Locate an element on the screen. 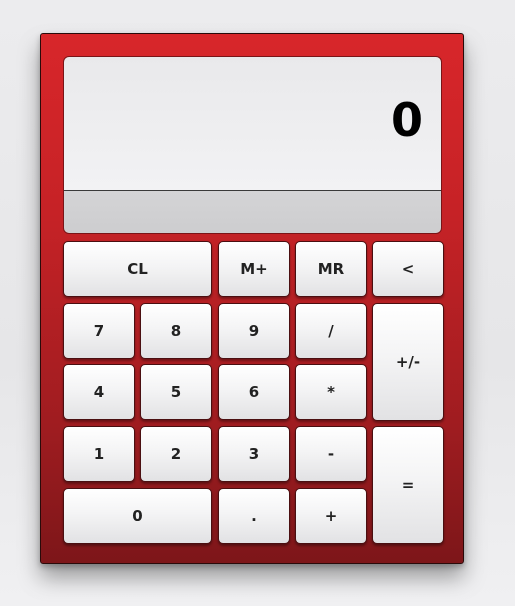 The height and width of the screenshot is (606, 515). equals-button: = is located at coordinates (408, 485).